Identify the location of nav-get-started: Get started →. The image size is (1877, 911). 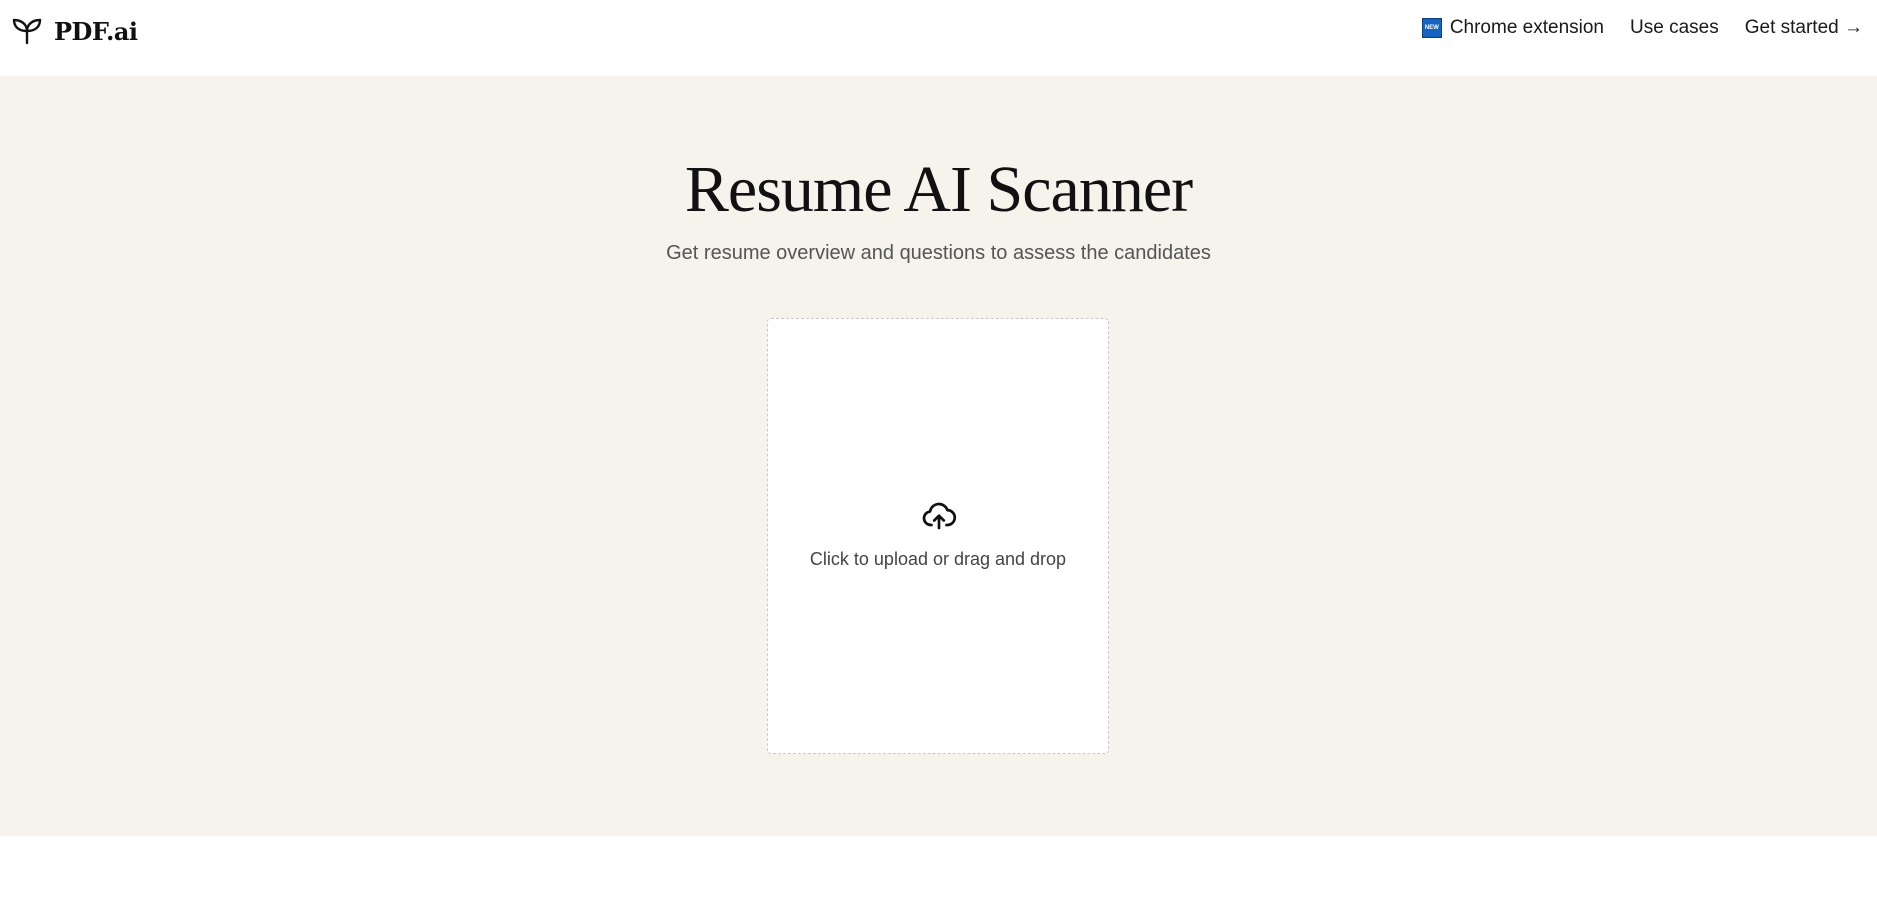
(1804, 28).